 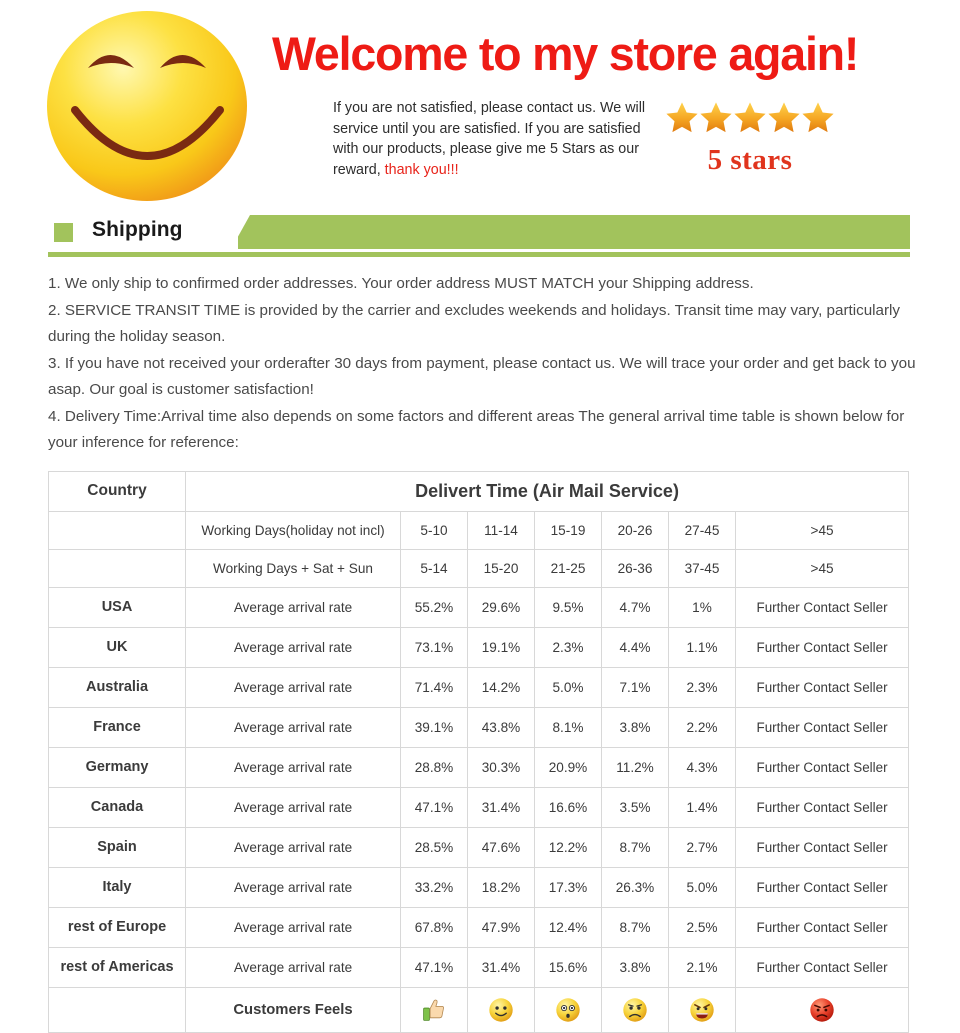 What do you see at coordinates (434, 927) in the screenshot?
I see `arrival-rate-cell: 67.8%` at bounding box center [434, 927].